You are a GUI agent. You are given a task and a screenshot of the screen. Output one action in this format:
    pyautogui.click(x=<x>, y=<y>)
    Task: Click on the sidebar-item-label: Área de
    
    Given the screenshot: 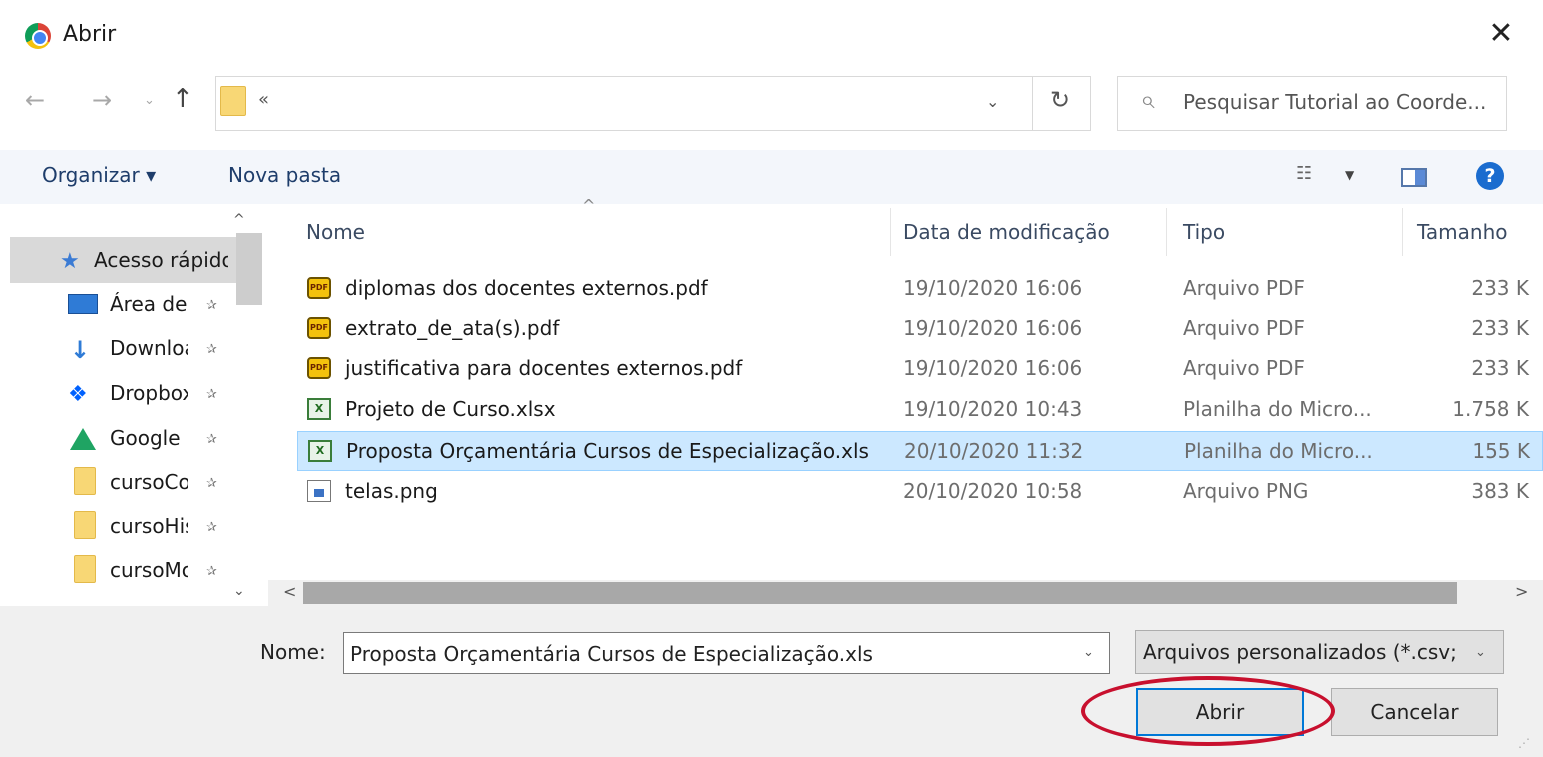 What is the action you would take?
    pyautogui.click(x=149, y=304)
    